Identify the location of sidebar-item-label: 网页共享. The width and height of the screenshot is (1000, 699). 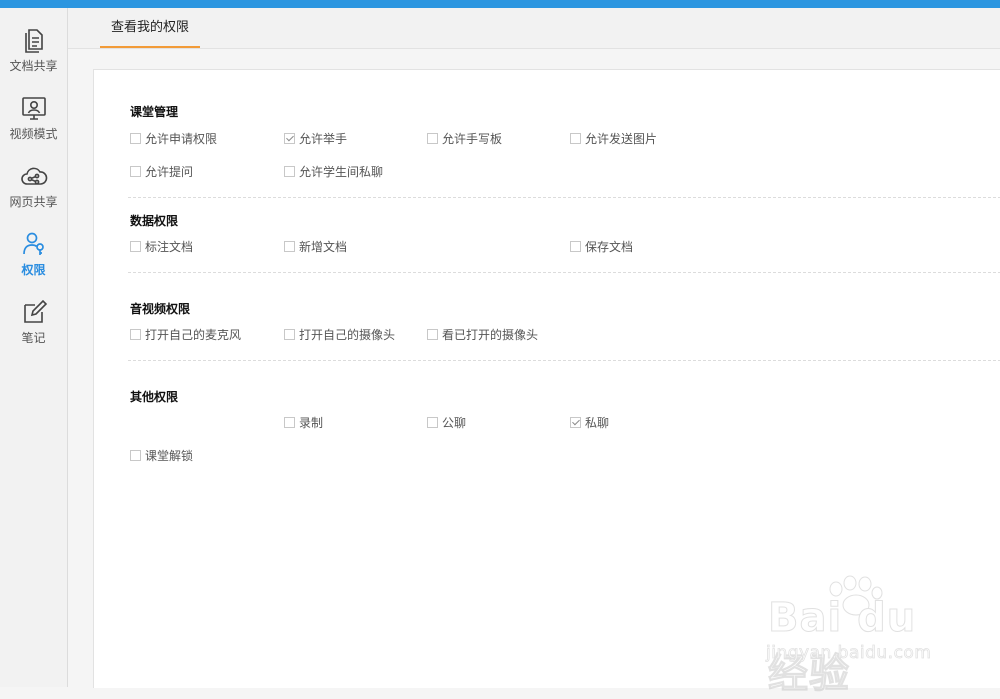
(33, 202).